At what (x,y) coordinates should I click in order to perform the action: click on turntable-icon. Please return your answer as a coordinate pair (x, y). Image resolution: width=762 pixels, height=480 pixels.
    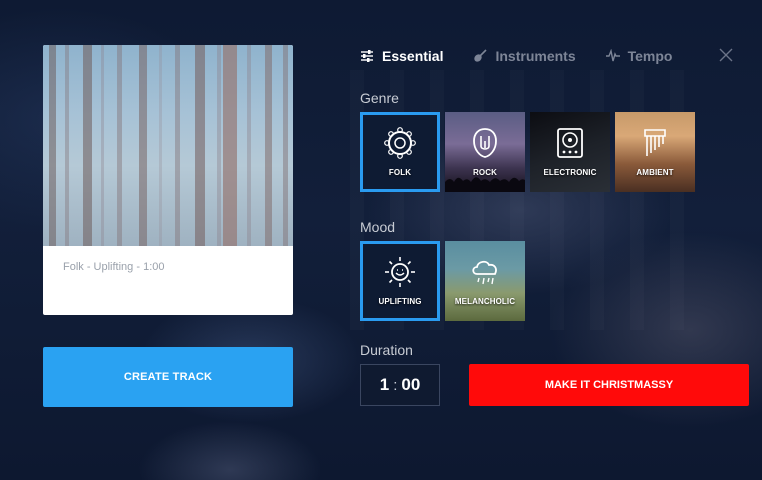
    Looking at the image, I should click on (570, 143).